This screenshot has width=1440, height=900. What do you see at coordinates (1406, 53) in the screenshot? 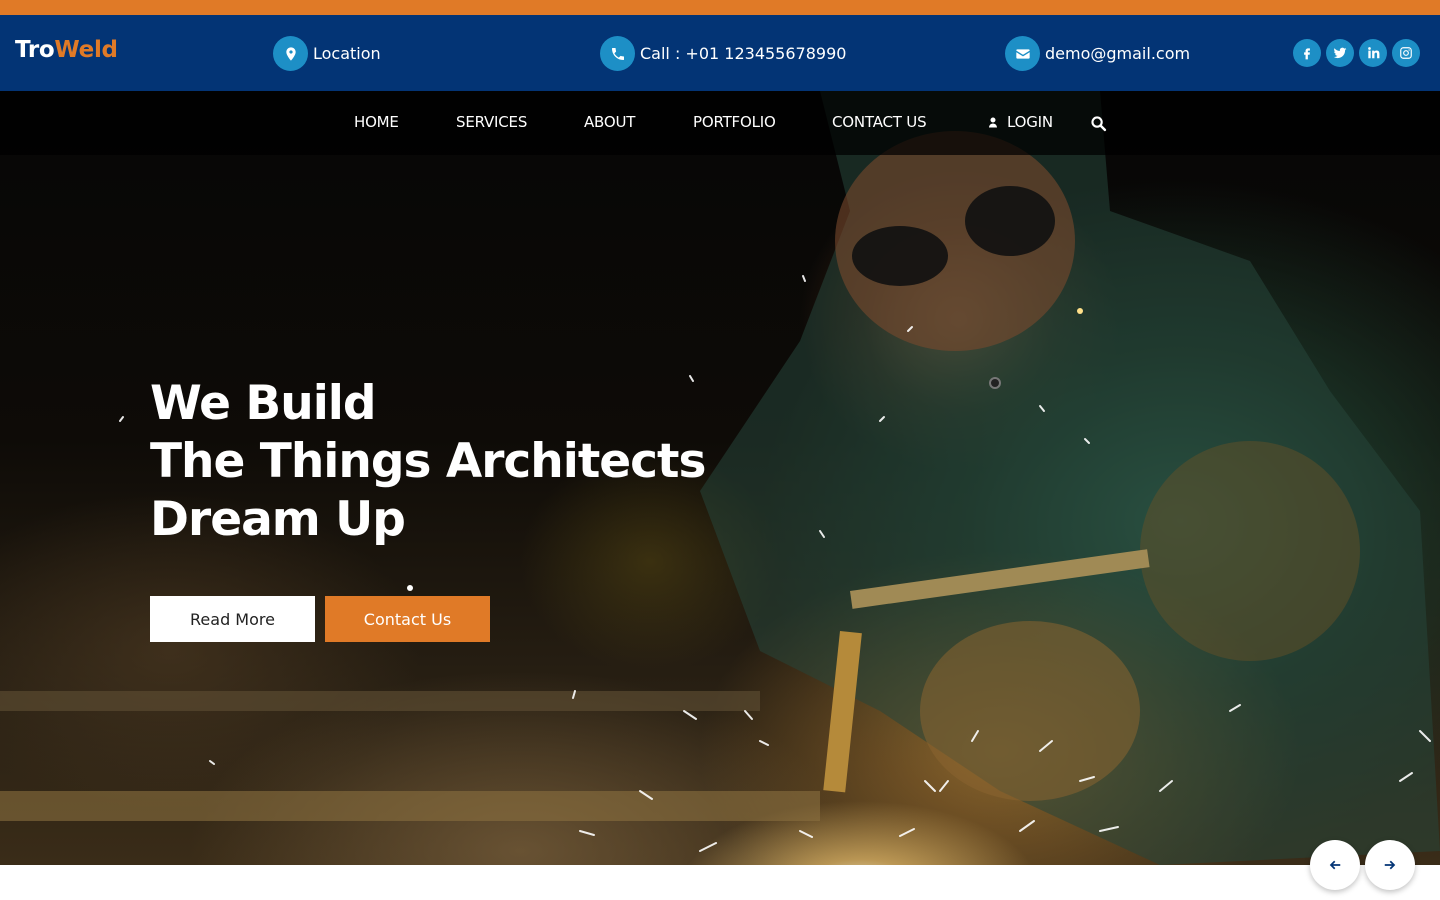
I see `instagram-icon` at bounding box center [1406, 53].